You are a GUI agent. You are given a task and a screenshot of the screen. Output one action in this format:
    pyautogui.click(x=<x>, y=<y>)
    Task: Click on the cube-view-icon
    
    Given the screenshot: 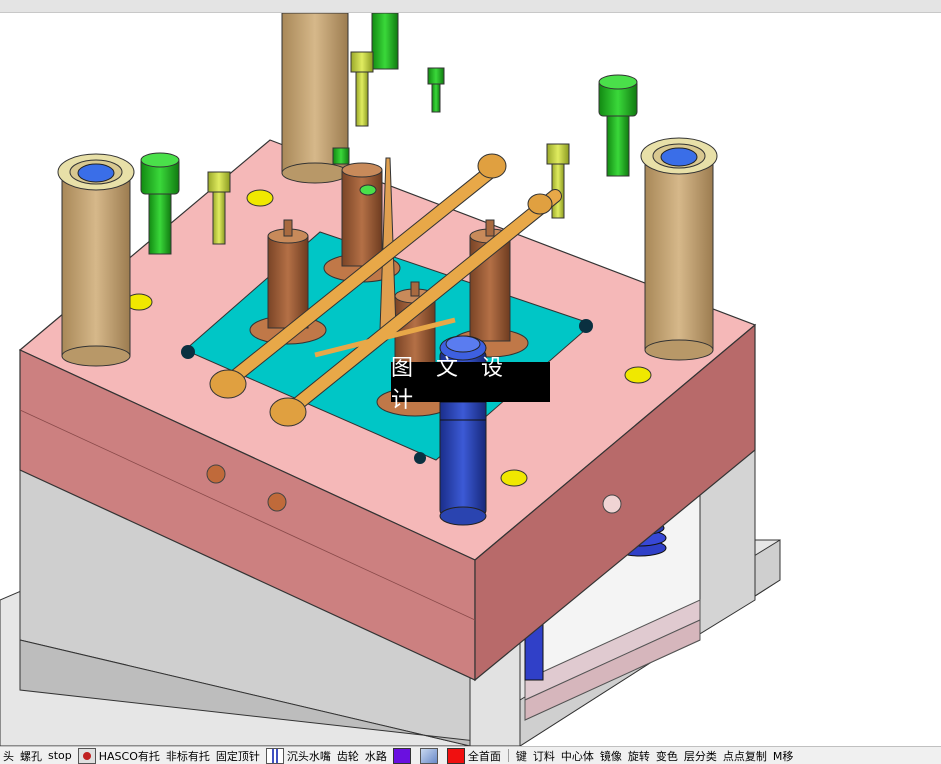 What is the action you would take?
    pyautogui.click(x=428, y=755)
    